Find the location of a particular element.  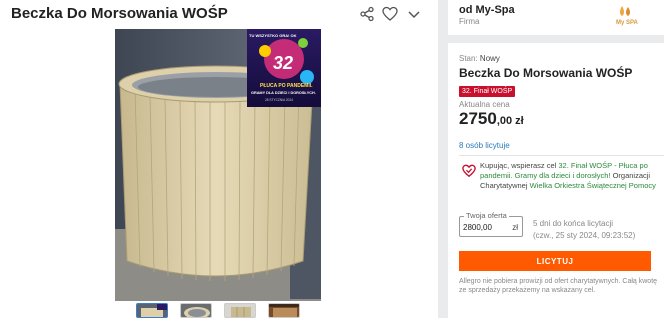

bid-button: LICYTUJ is located at coordinates (555, 261).